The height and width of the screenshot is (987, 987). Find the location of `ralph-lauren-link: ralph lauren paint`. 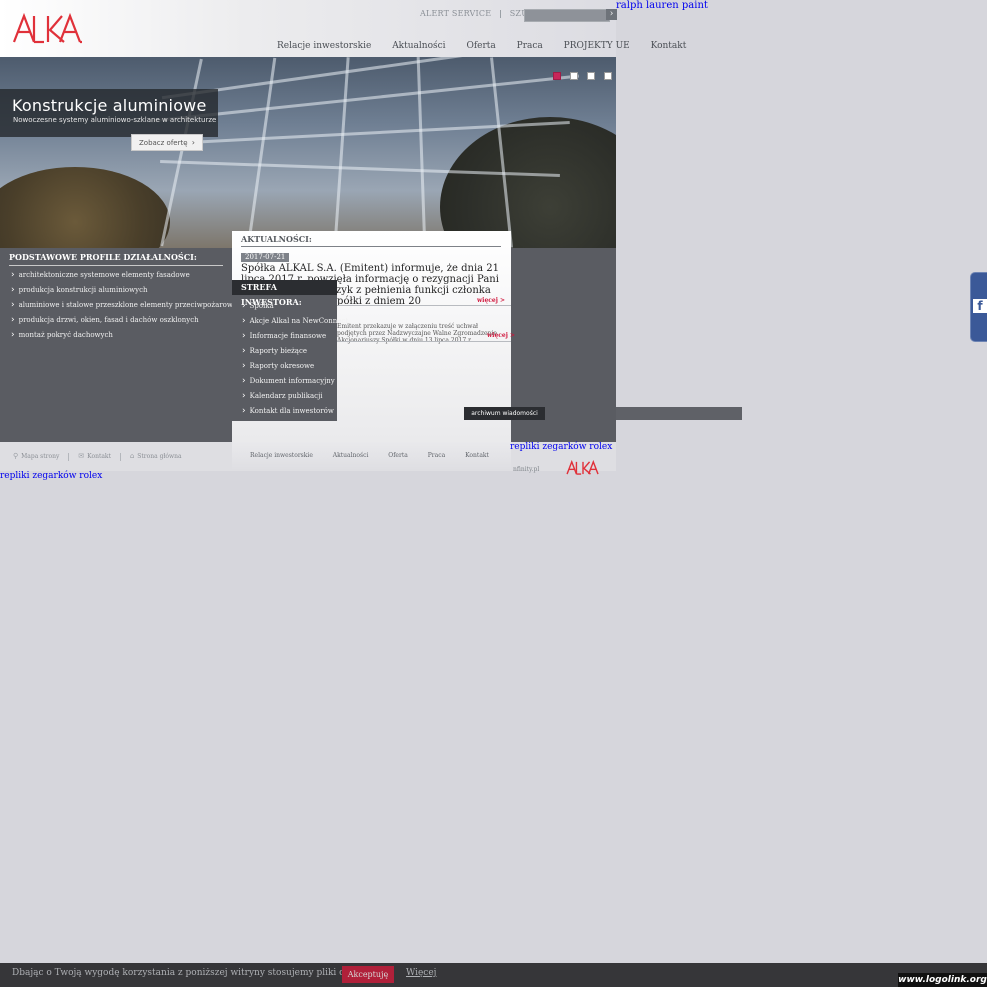

ralph-lauren-link: ralph lauren paint is located at coordinates (662, 5).